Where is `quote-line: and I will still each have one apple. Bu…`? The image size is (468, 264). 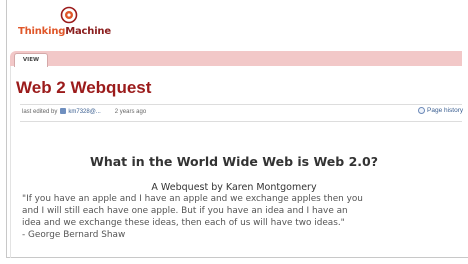
quote-line: and I will still each have one apple. Bu… is located at coordinates (185, 211).